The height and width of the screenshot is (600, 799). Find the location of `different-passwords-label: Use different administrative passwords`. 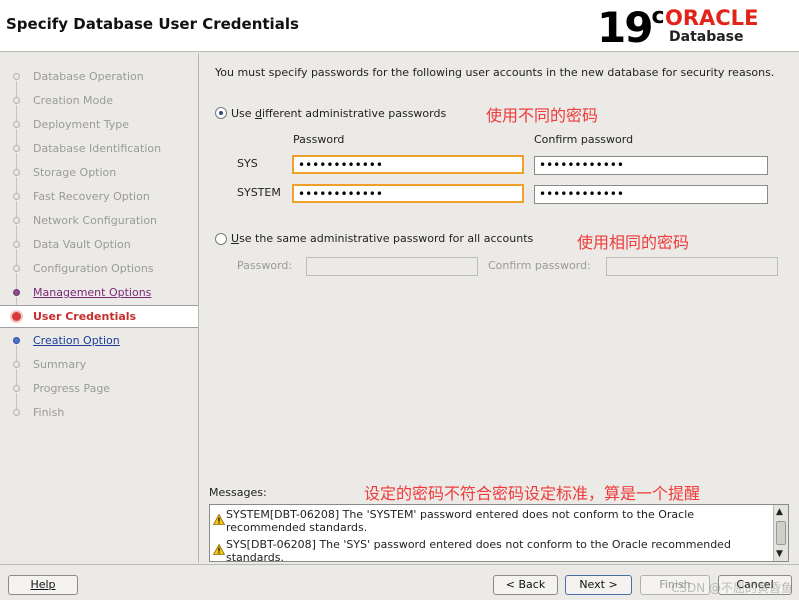

different-passwords-label: Use different administrative passwords is located at coordinates (338, 113).